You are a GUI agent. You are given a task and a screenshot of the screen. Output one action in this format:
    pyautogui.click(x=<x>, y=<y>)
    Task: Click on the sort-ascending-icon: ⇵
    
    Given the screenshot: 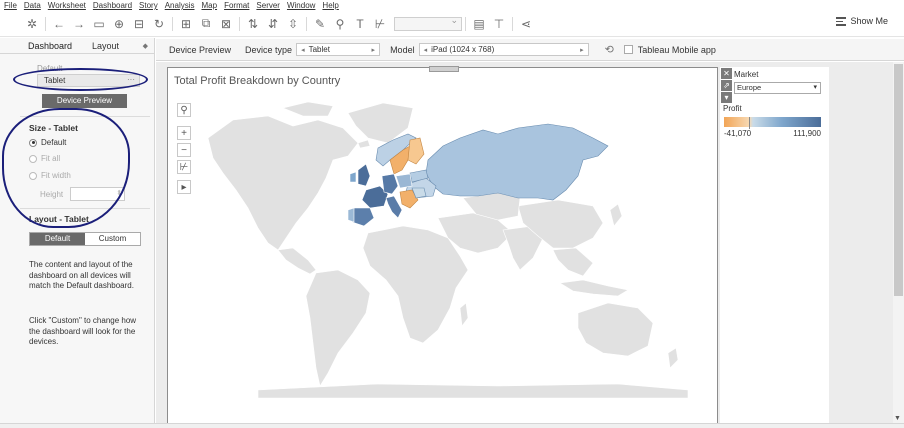 What is the action you would take?
    pyautogui.click(x=273, y=24)
    